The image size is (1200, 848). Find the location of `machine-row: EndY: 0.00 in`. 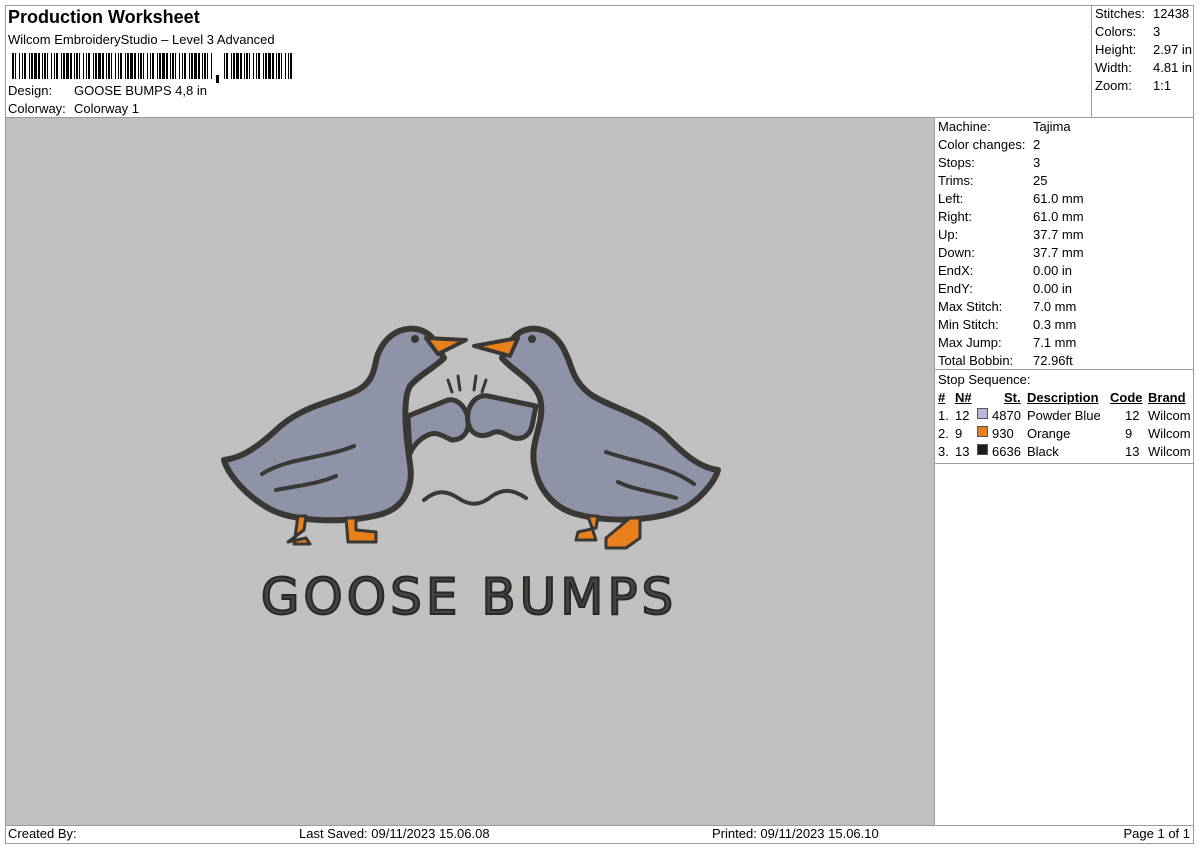

machine-row: EndY: 0.00 in is located at coordinates (1005, 288).